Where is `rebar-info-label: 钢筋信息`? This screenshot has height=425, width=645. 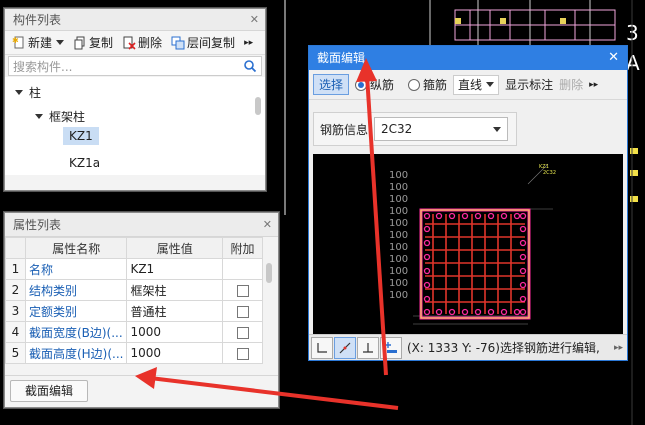
rebar-info-label: 钢筋信息 is located at coordinates (344, 129).